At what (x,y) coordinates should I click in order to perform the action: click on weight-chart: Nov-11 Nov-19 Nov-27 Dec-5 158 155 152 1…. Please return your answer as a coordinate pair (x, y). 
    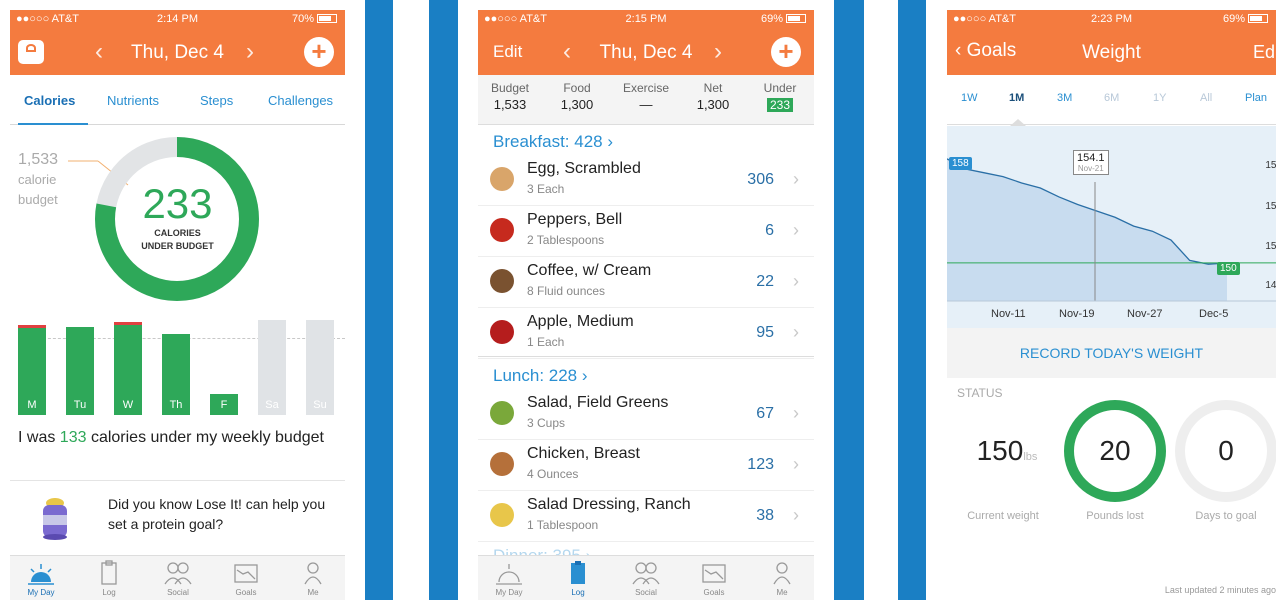
    Looking at the image, I should click on (1111, 227).